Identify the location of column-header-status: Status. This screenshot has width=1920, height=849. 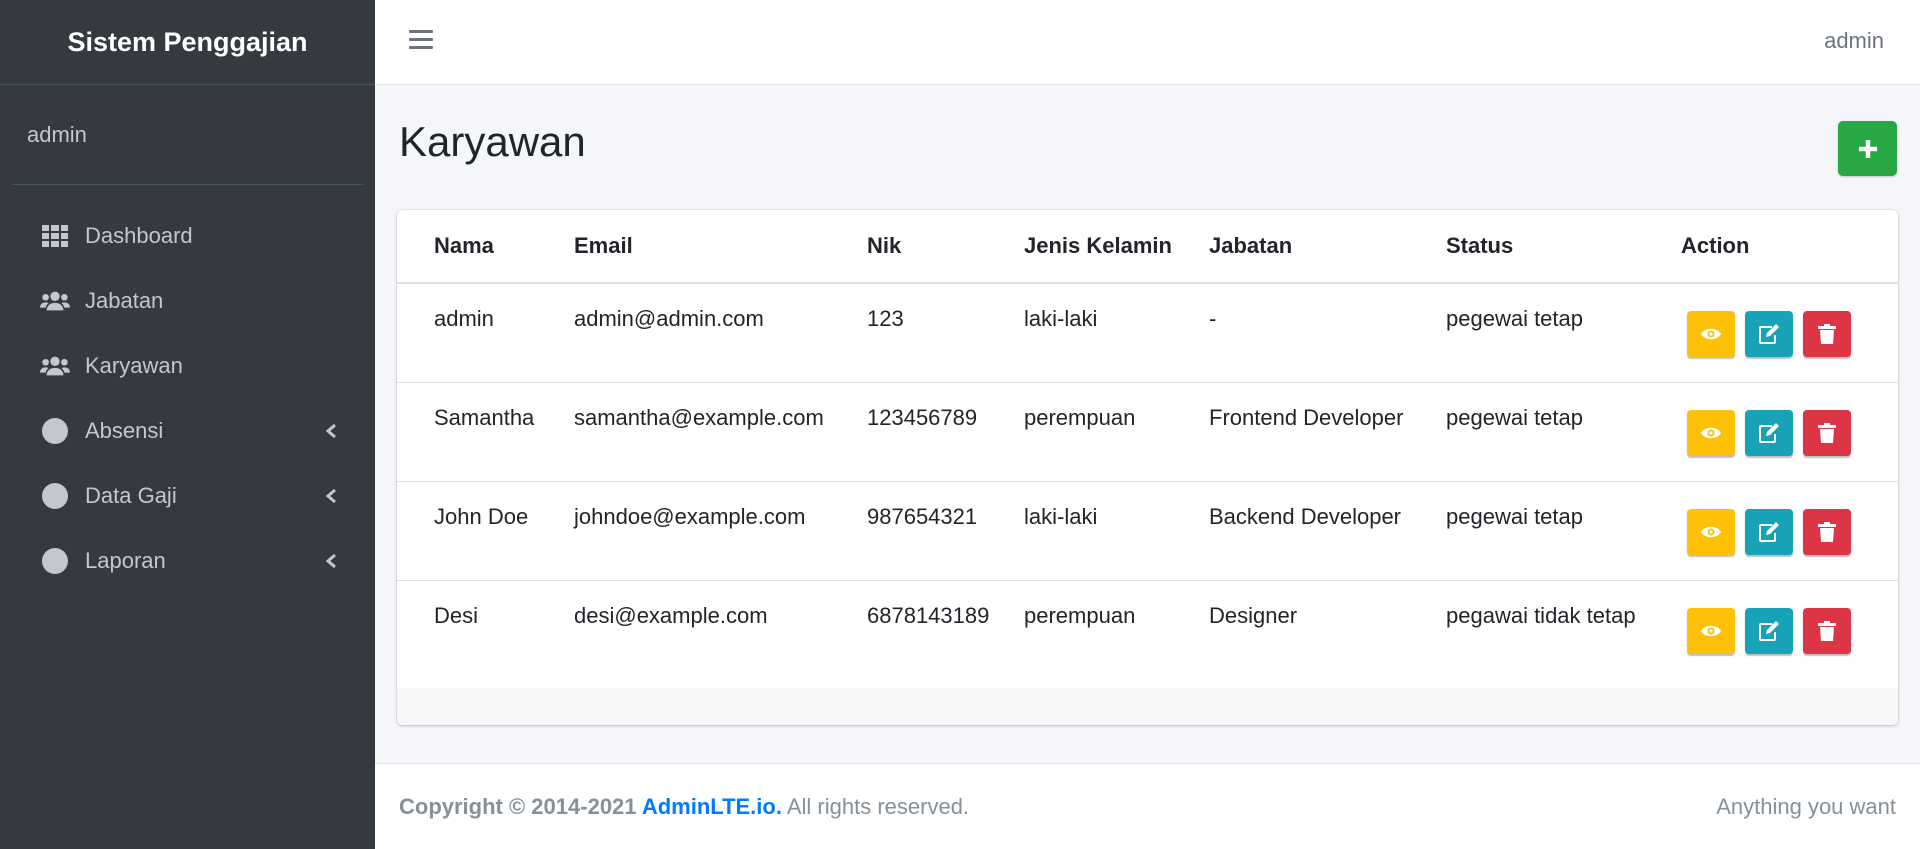
(1563, 247).